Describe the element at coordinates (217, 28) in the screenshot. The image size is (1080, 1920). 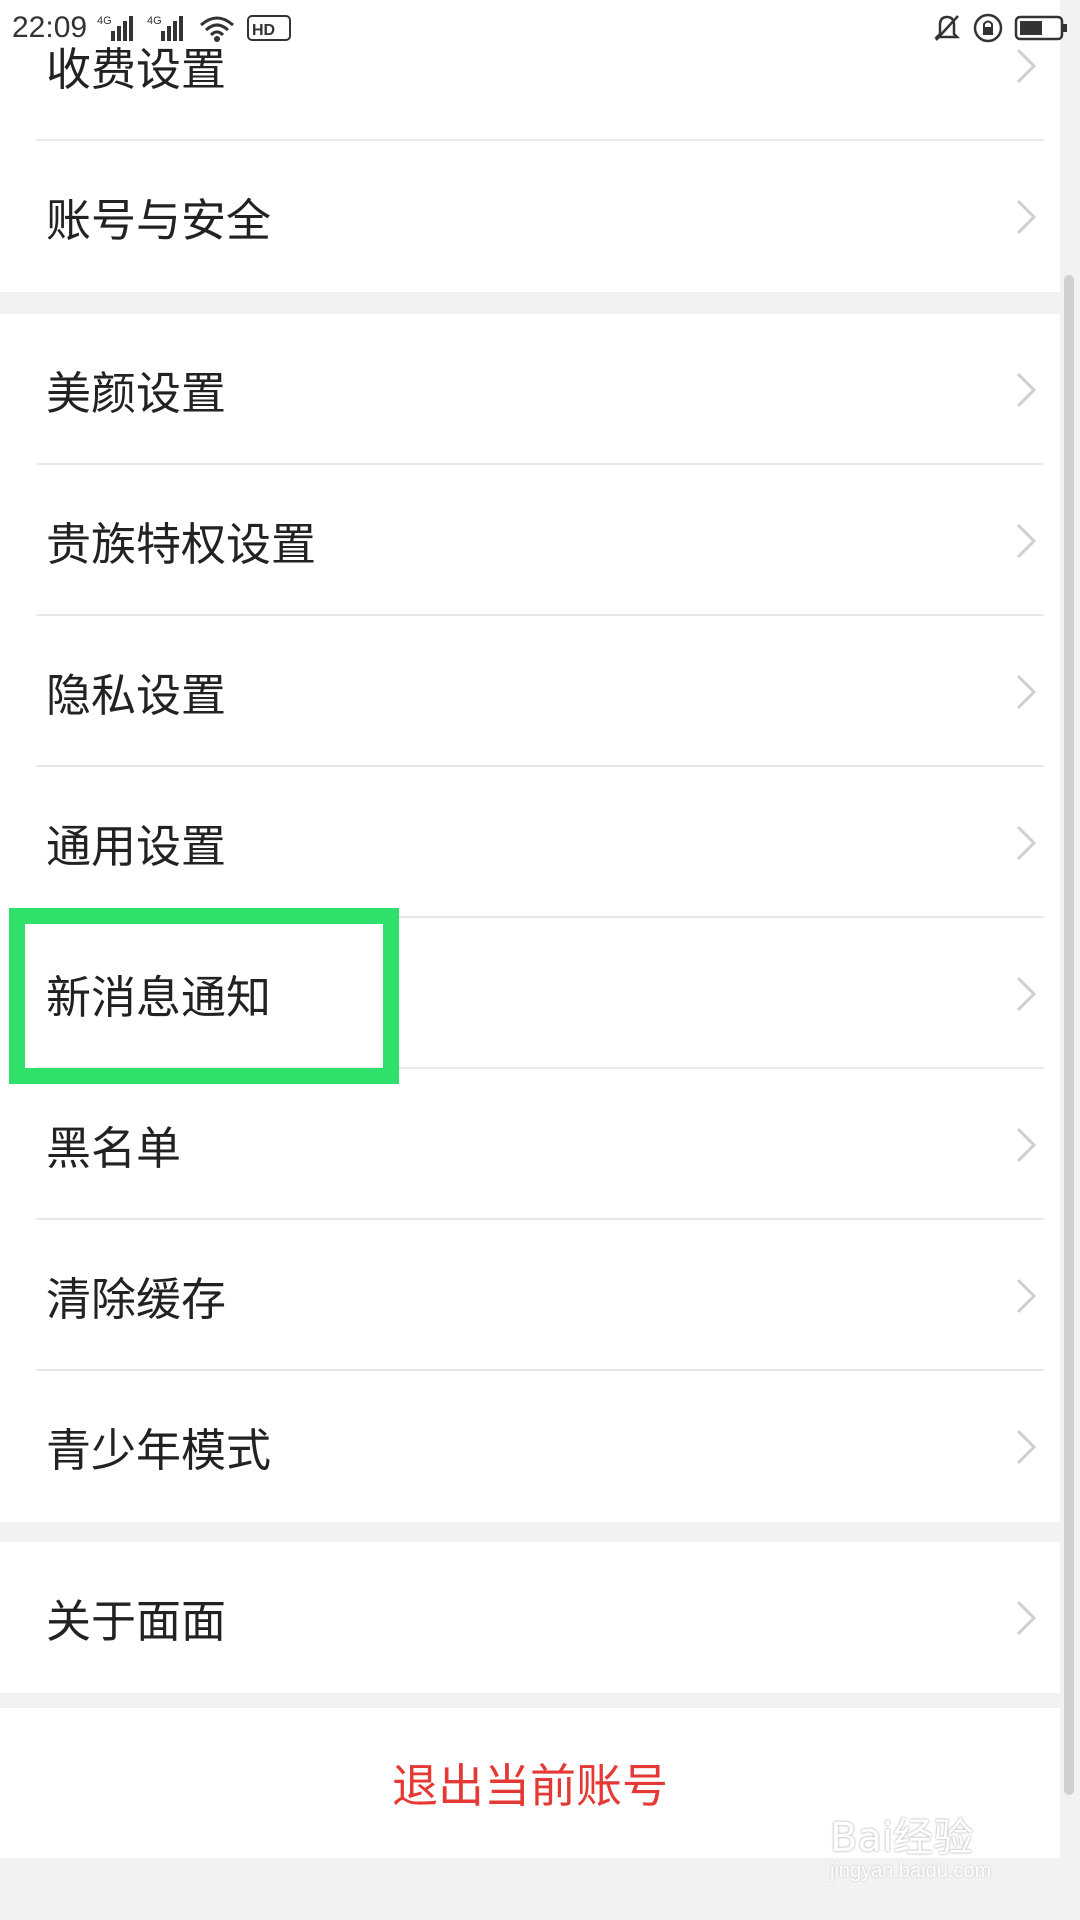
I see `wifi-icon` at that location.